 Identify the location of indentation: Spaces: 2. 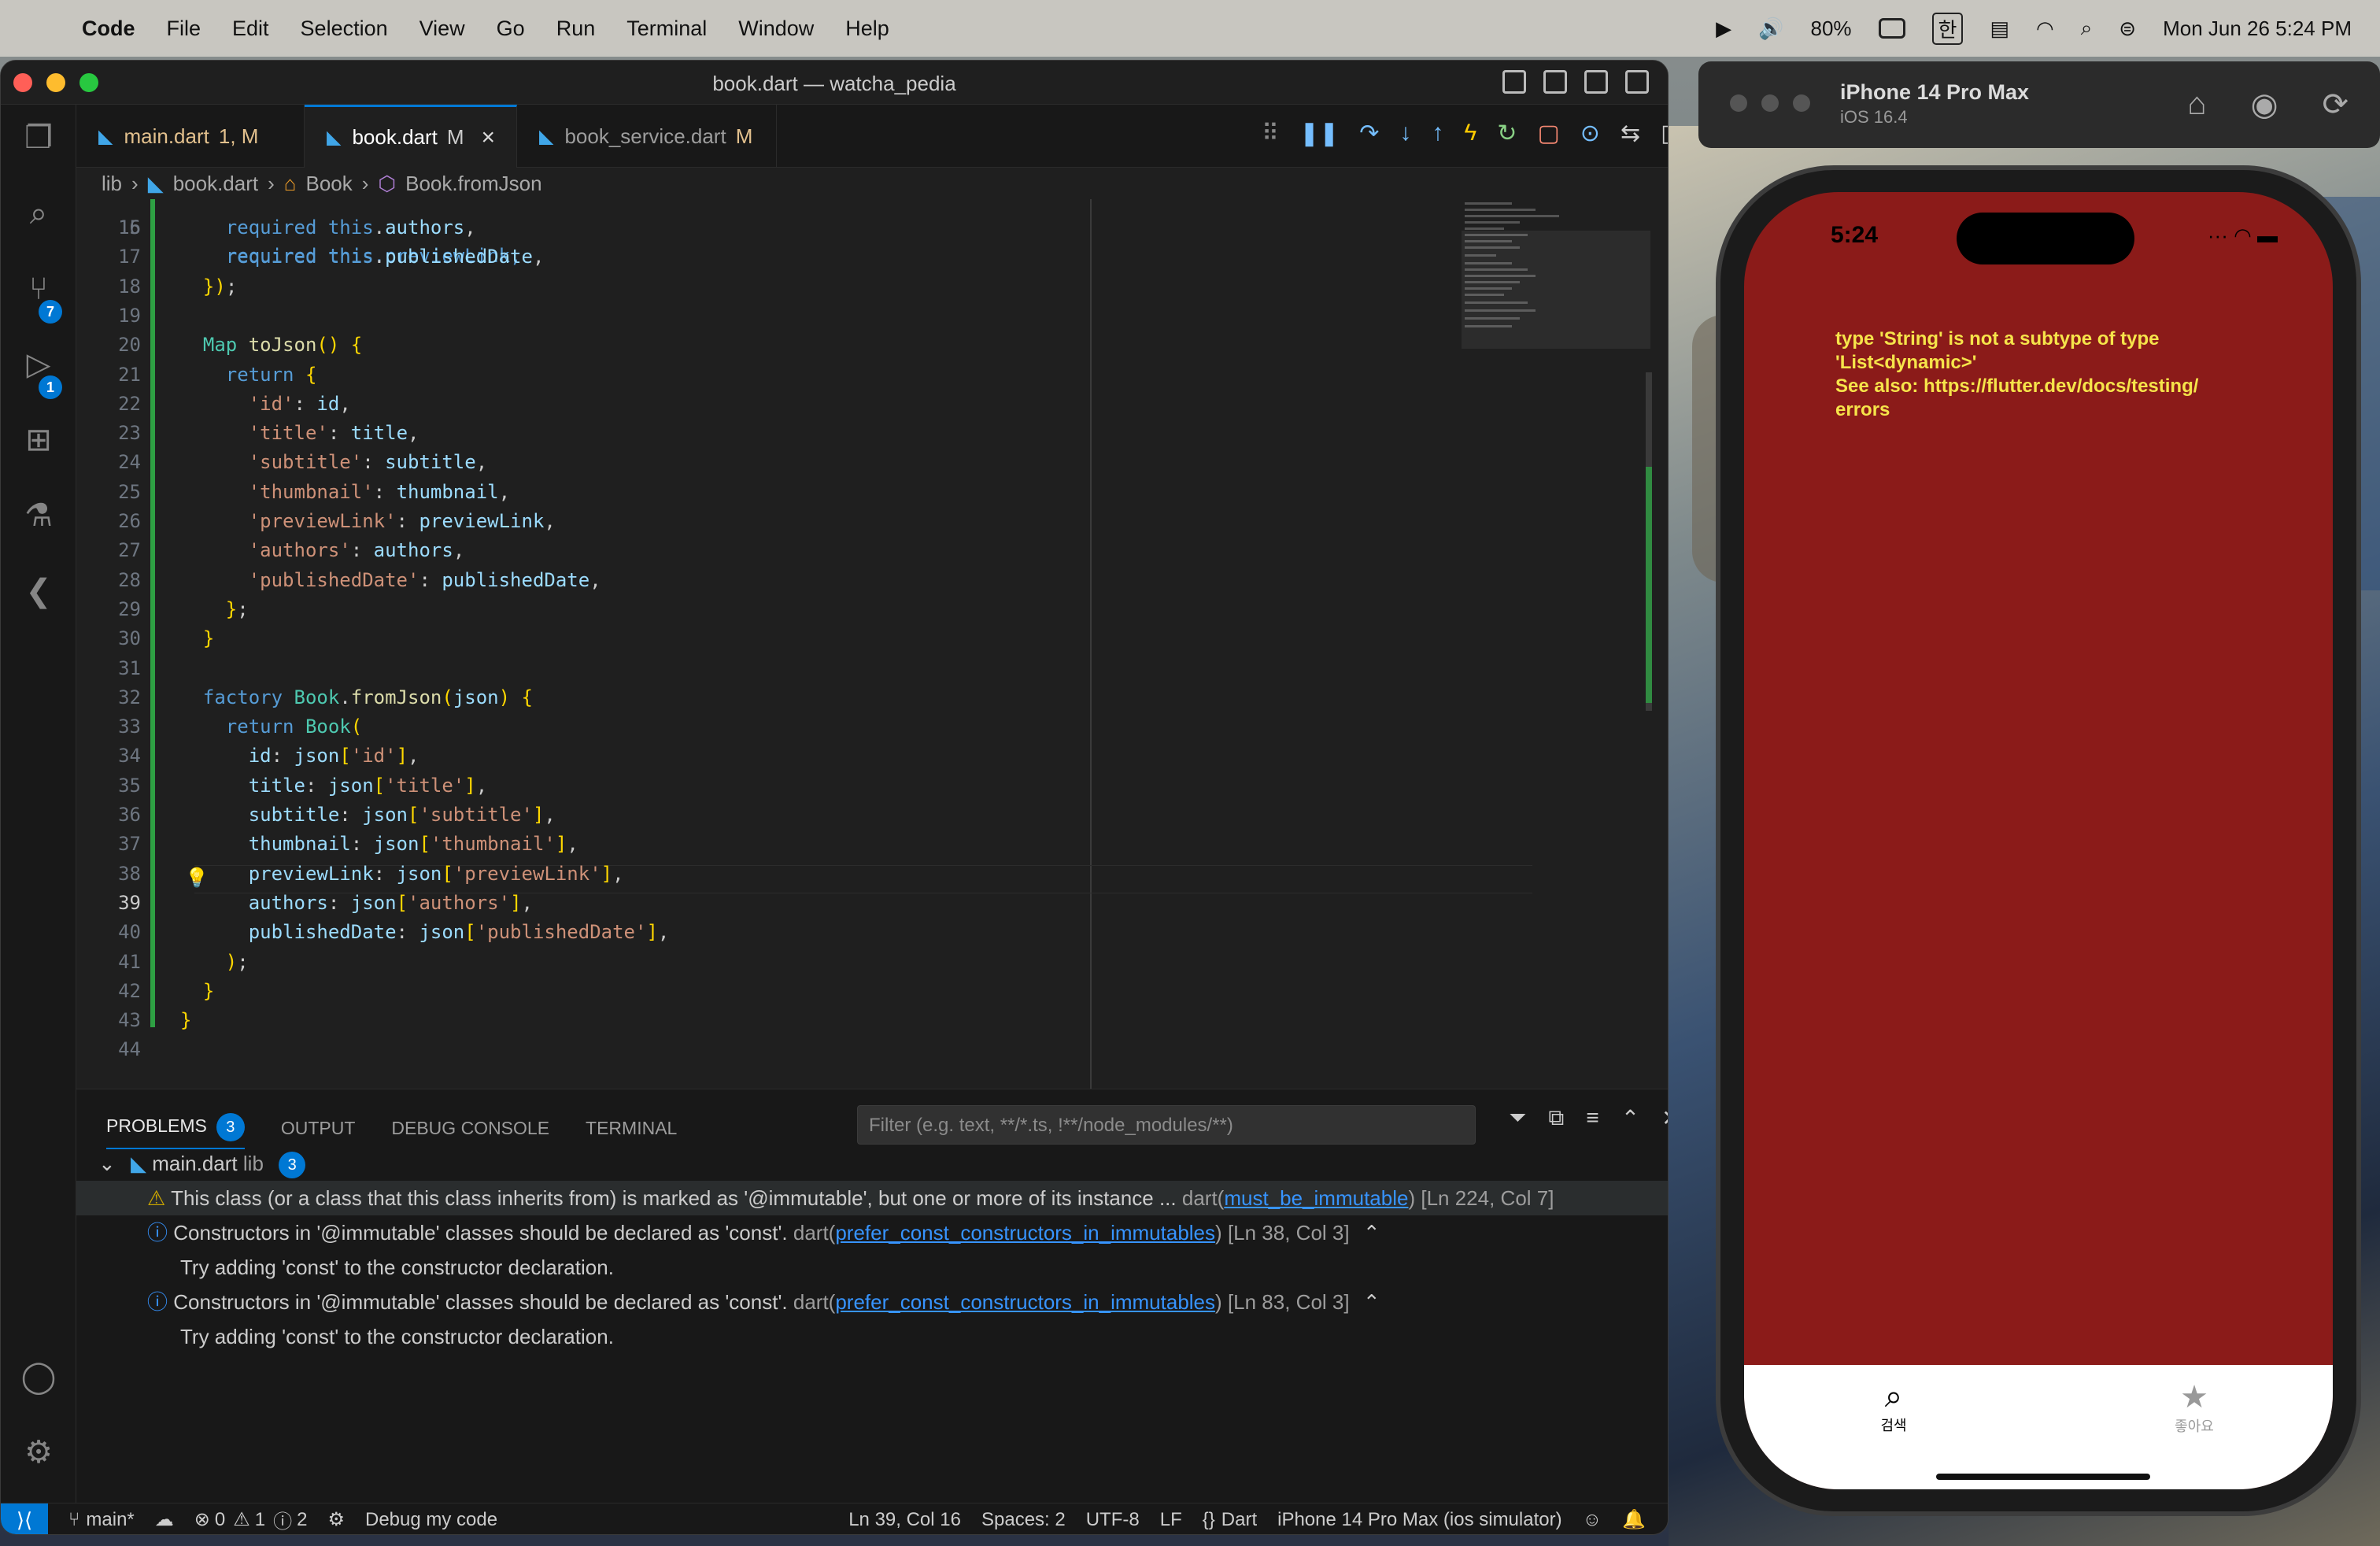
(1023, 1520).